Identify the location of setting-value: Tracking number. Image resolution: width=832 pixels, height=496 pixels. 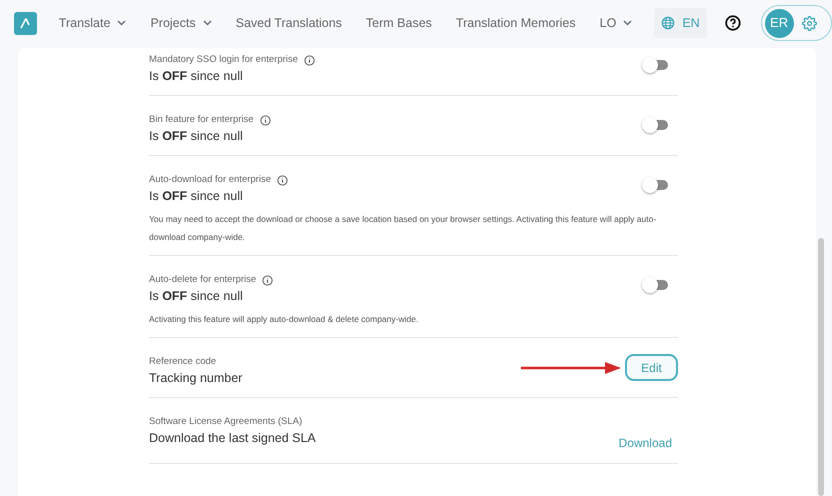
(195, 378).